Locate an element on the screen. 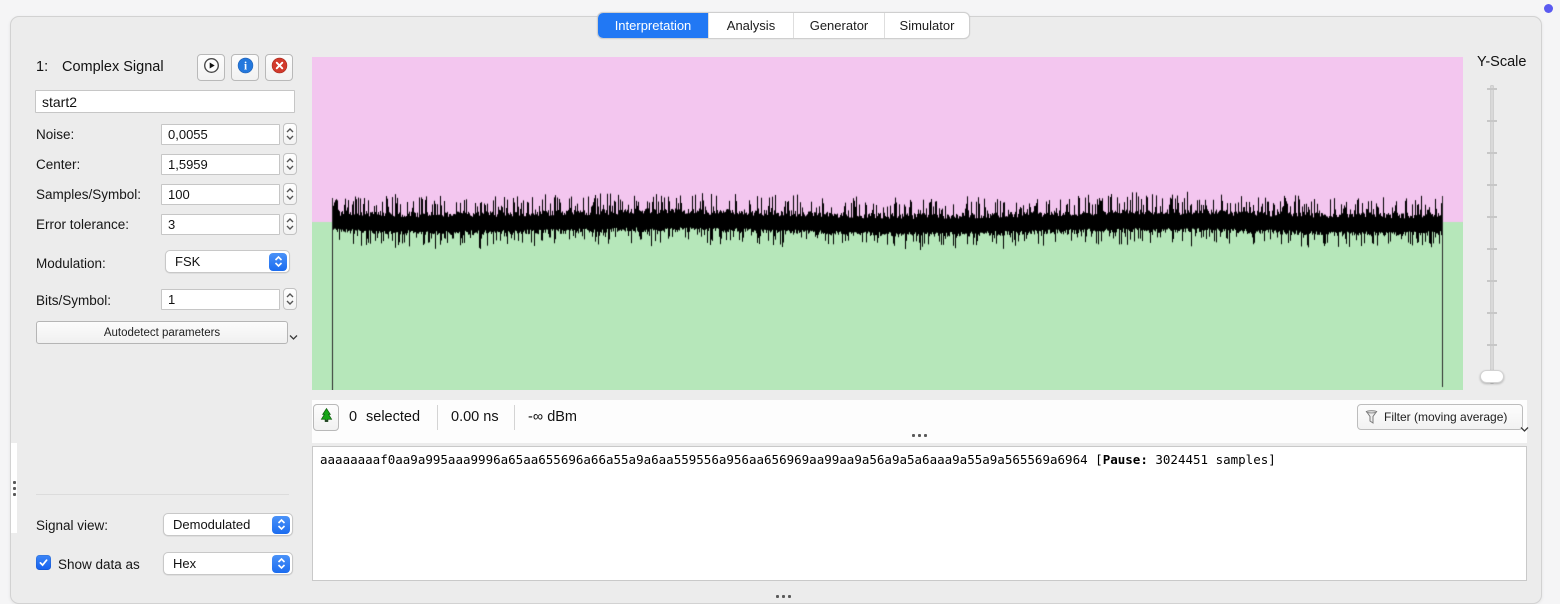 This screenshot has height=604, width=1560. modulation-label: Modulation: is located at coordinates (71, 263).